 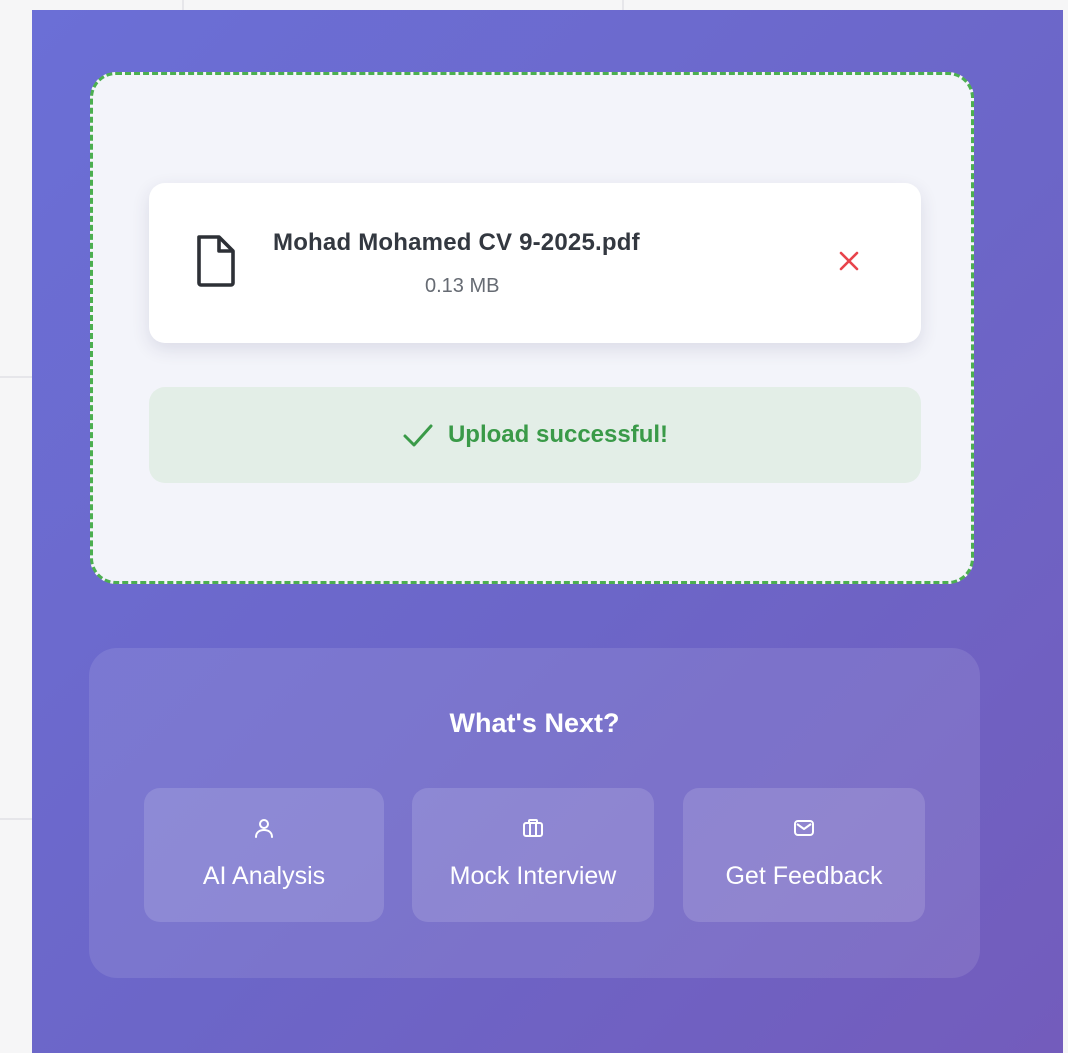 I want to click on uploaded-file-card: Mohad Mohamed CV 9-2025.pdf 0.13 MB, so click(x=535, y=263).